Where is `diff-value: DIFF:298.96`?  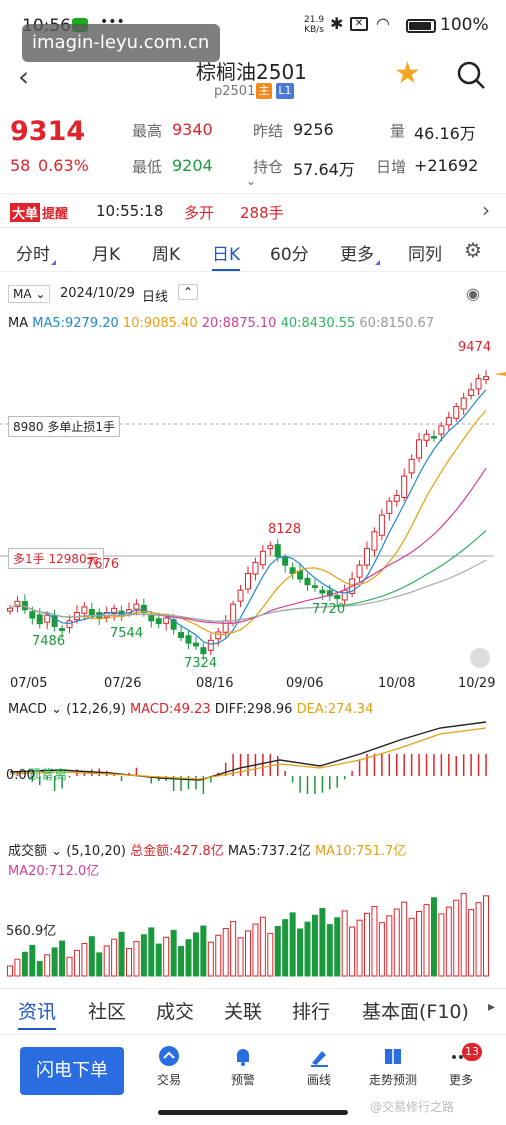
diff-value: DIFF:298.96 is located at coordinates (253, 709).